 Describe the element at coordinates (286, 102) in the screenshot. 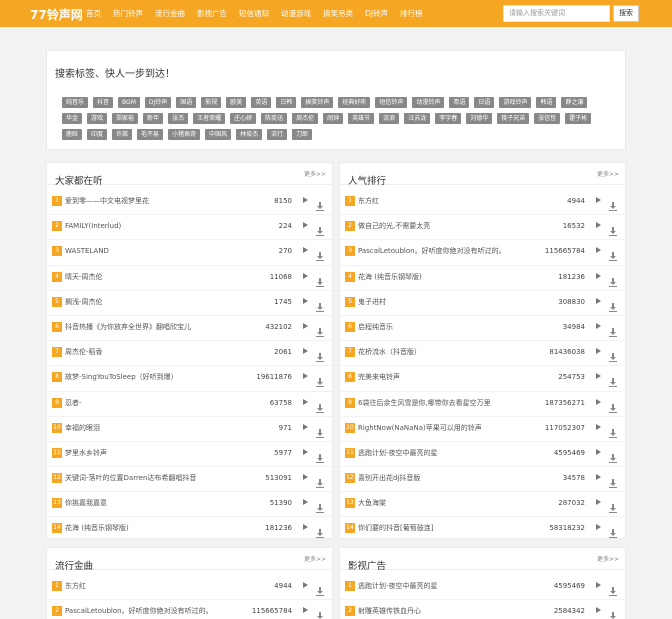

I see `tag-item: 日韩` at that location.